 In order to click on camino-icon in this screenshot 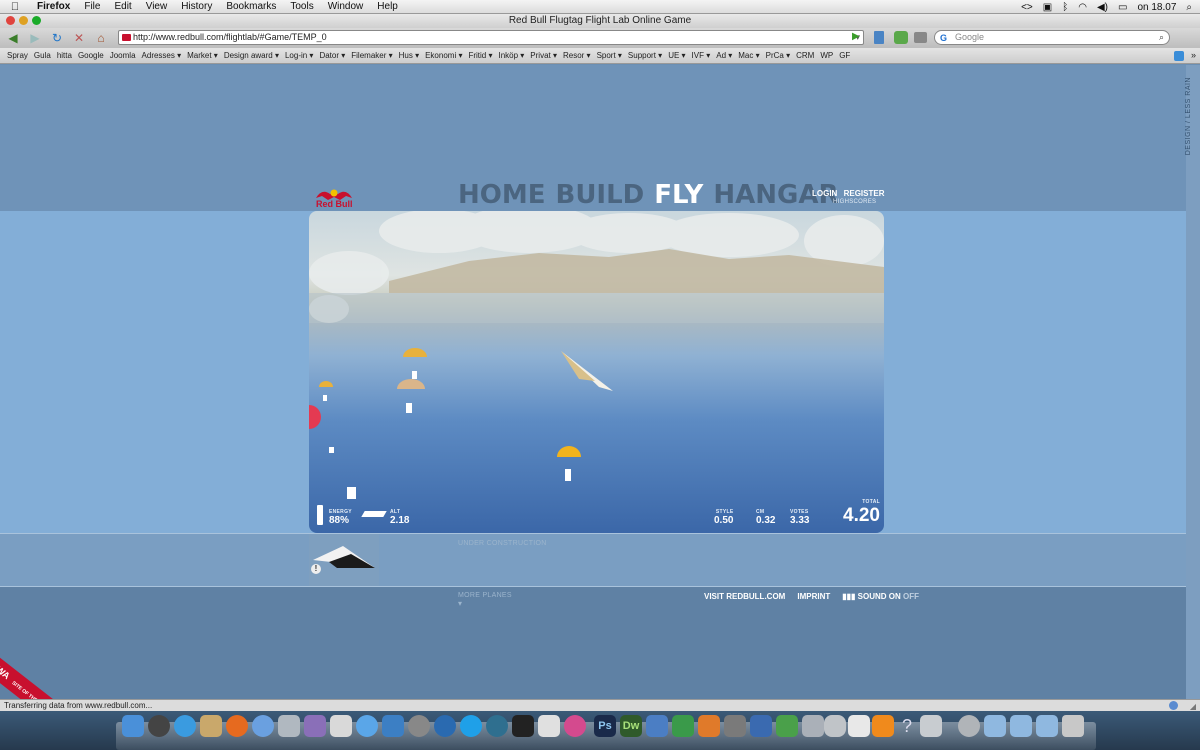, I will do `click(445, 726)`.